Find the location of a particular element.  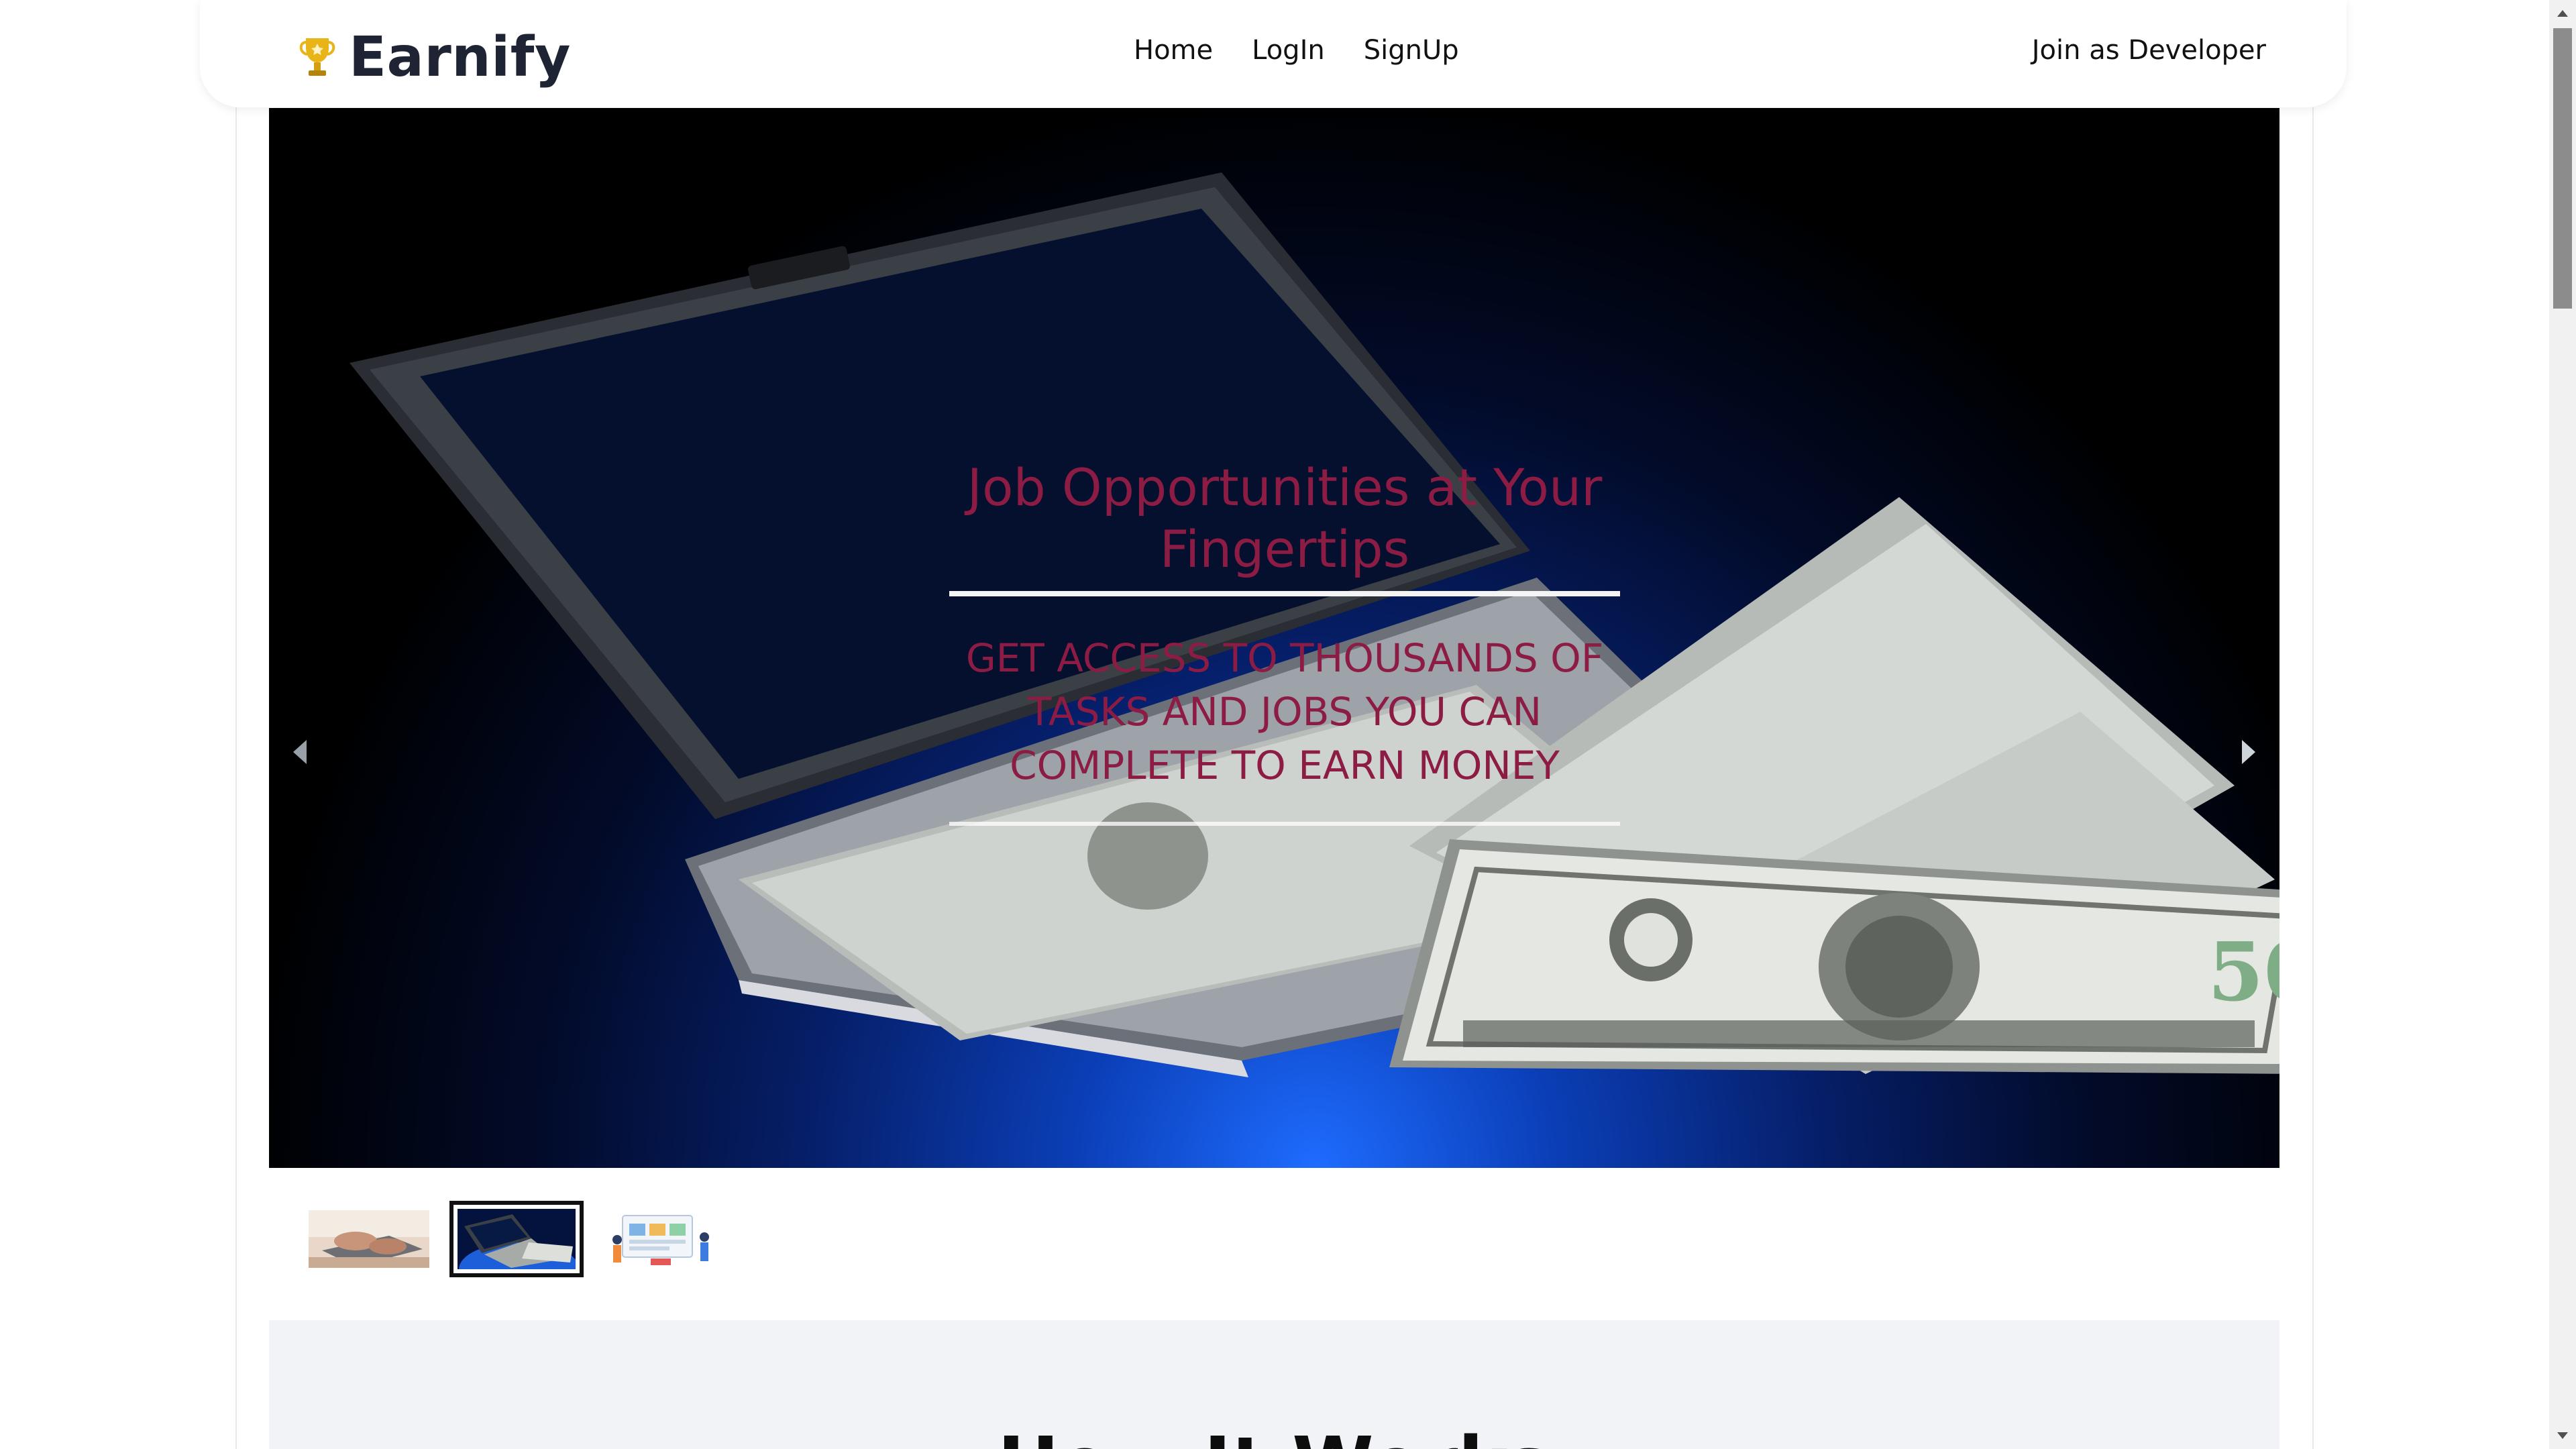

how-it-works-title: How It Works is located at coordinates (1274, 1435).